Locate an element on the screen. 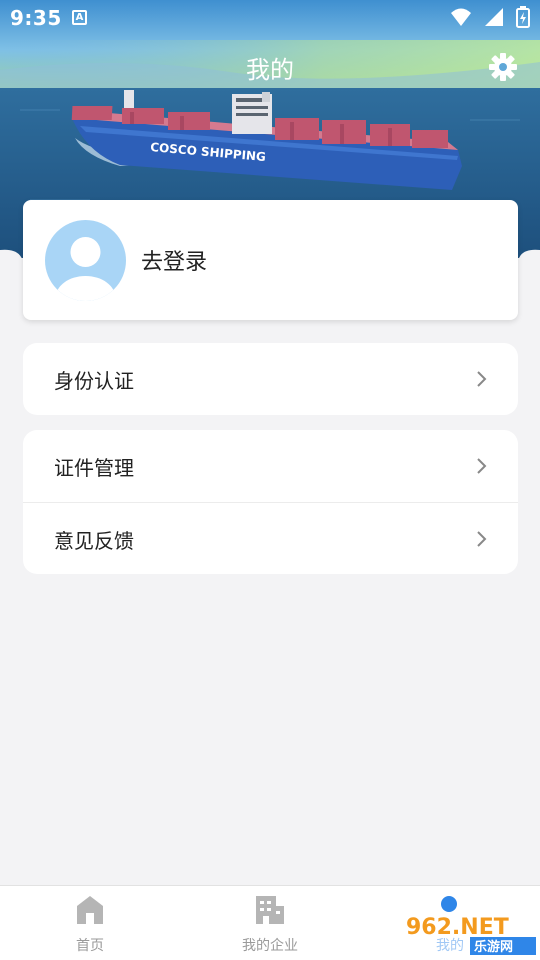  watermark-brand: 962.NET is located at coordinates (457, 927).